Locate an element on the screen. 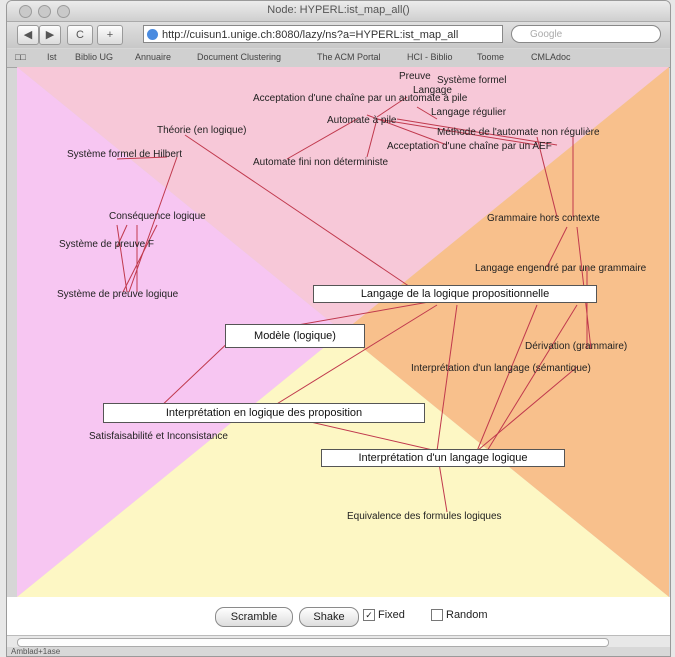 The width and height of the screenshot is (675, 657). map-label-automate-fini: Automate fini non déterministe is located at coordinates (320, 163).